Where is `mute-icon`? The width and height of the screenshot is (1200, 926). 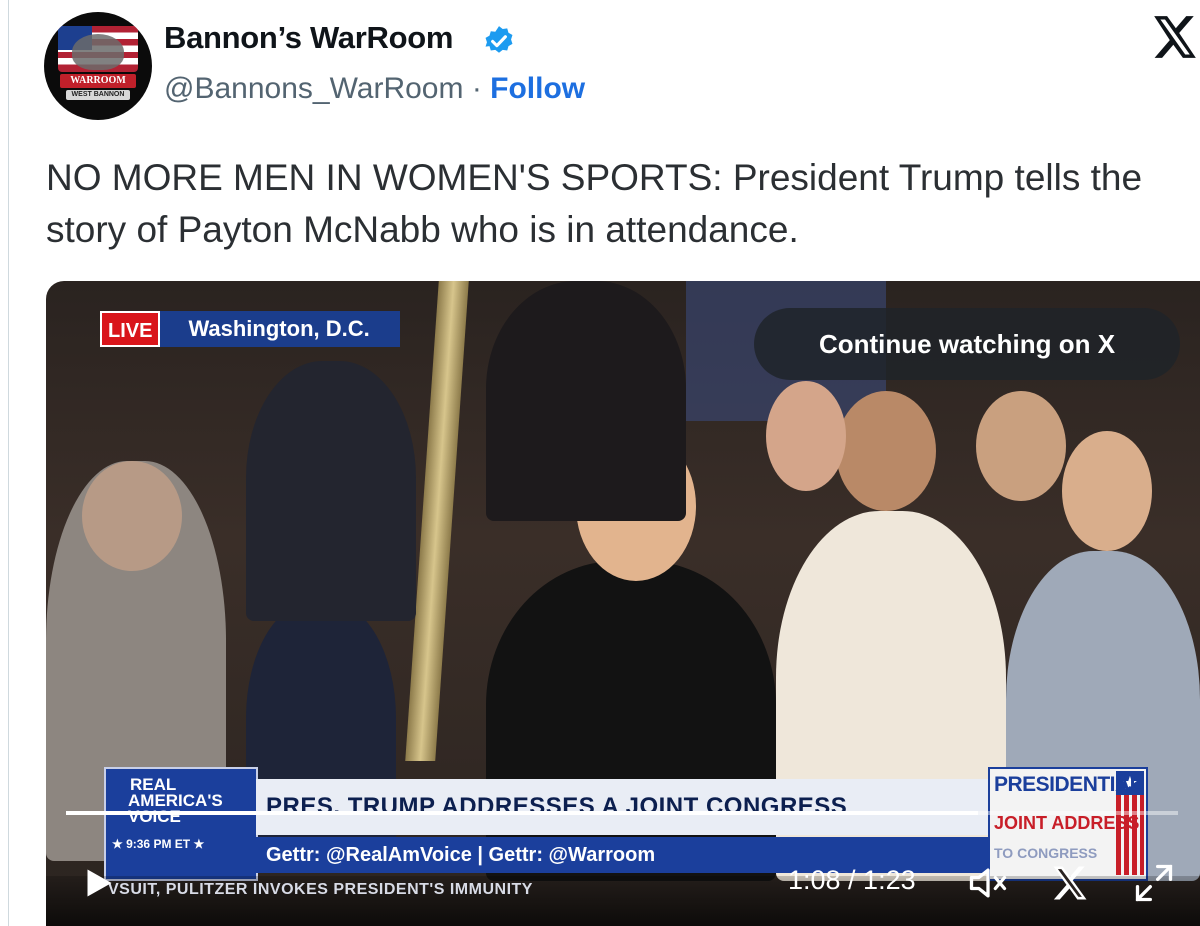 mute-icon is located at coordinates (988, 883).